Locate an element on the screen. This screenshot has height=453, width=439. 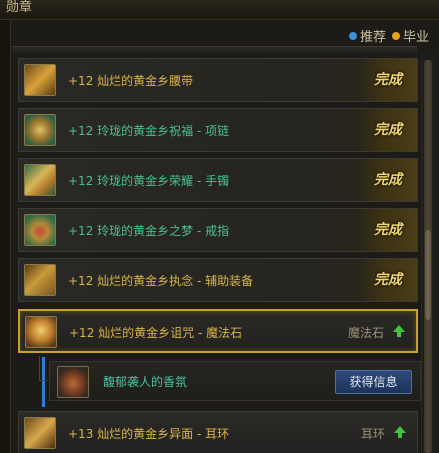
list-item: +13 灿烂的黄金乡异面 - 耳环 耳环 is located at coordinates (218, 432).